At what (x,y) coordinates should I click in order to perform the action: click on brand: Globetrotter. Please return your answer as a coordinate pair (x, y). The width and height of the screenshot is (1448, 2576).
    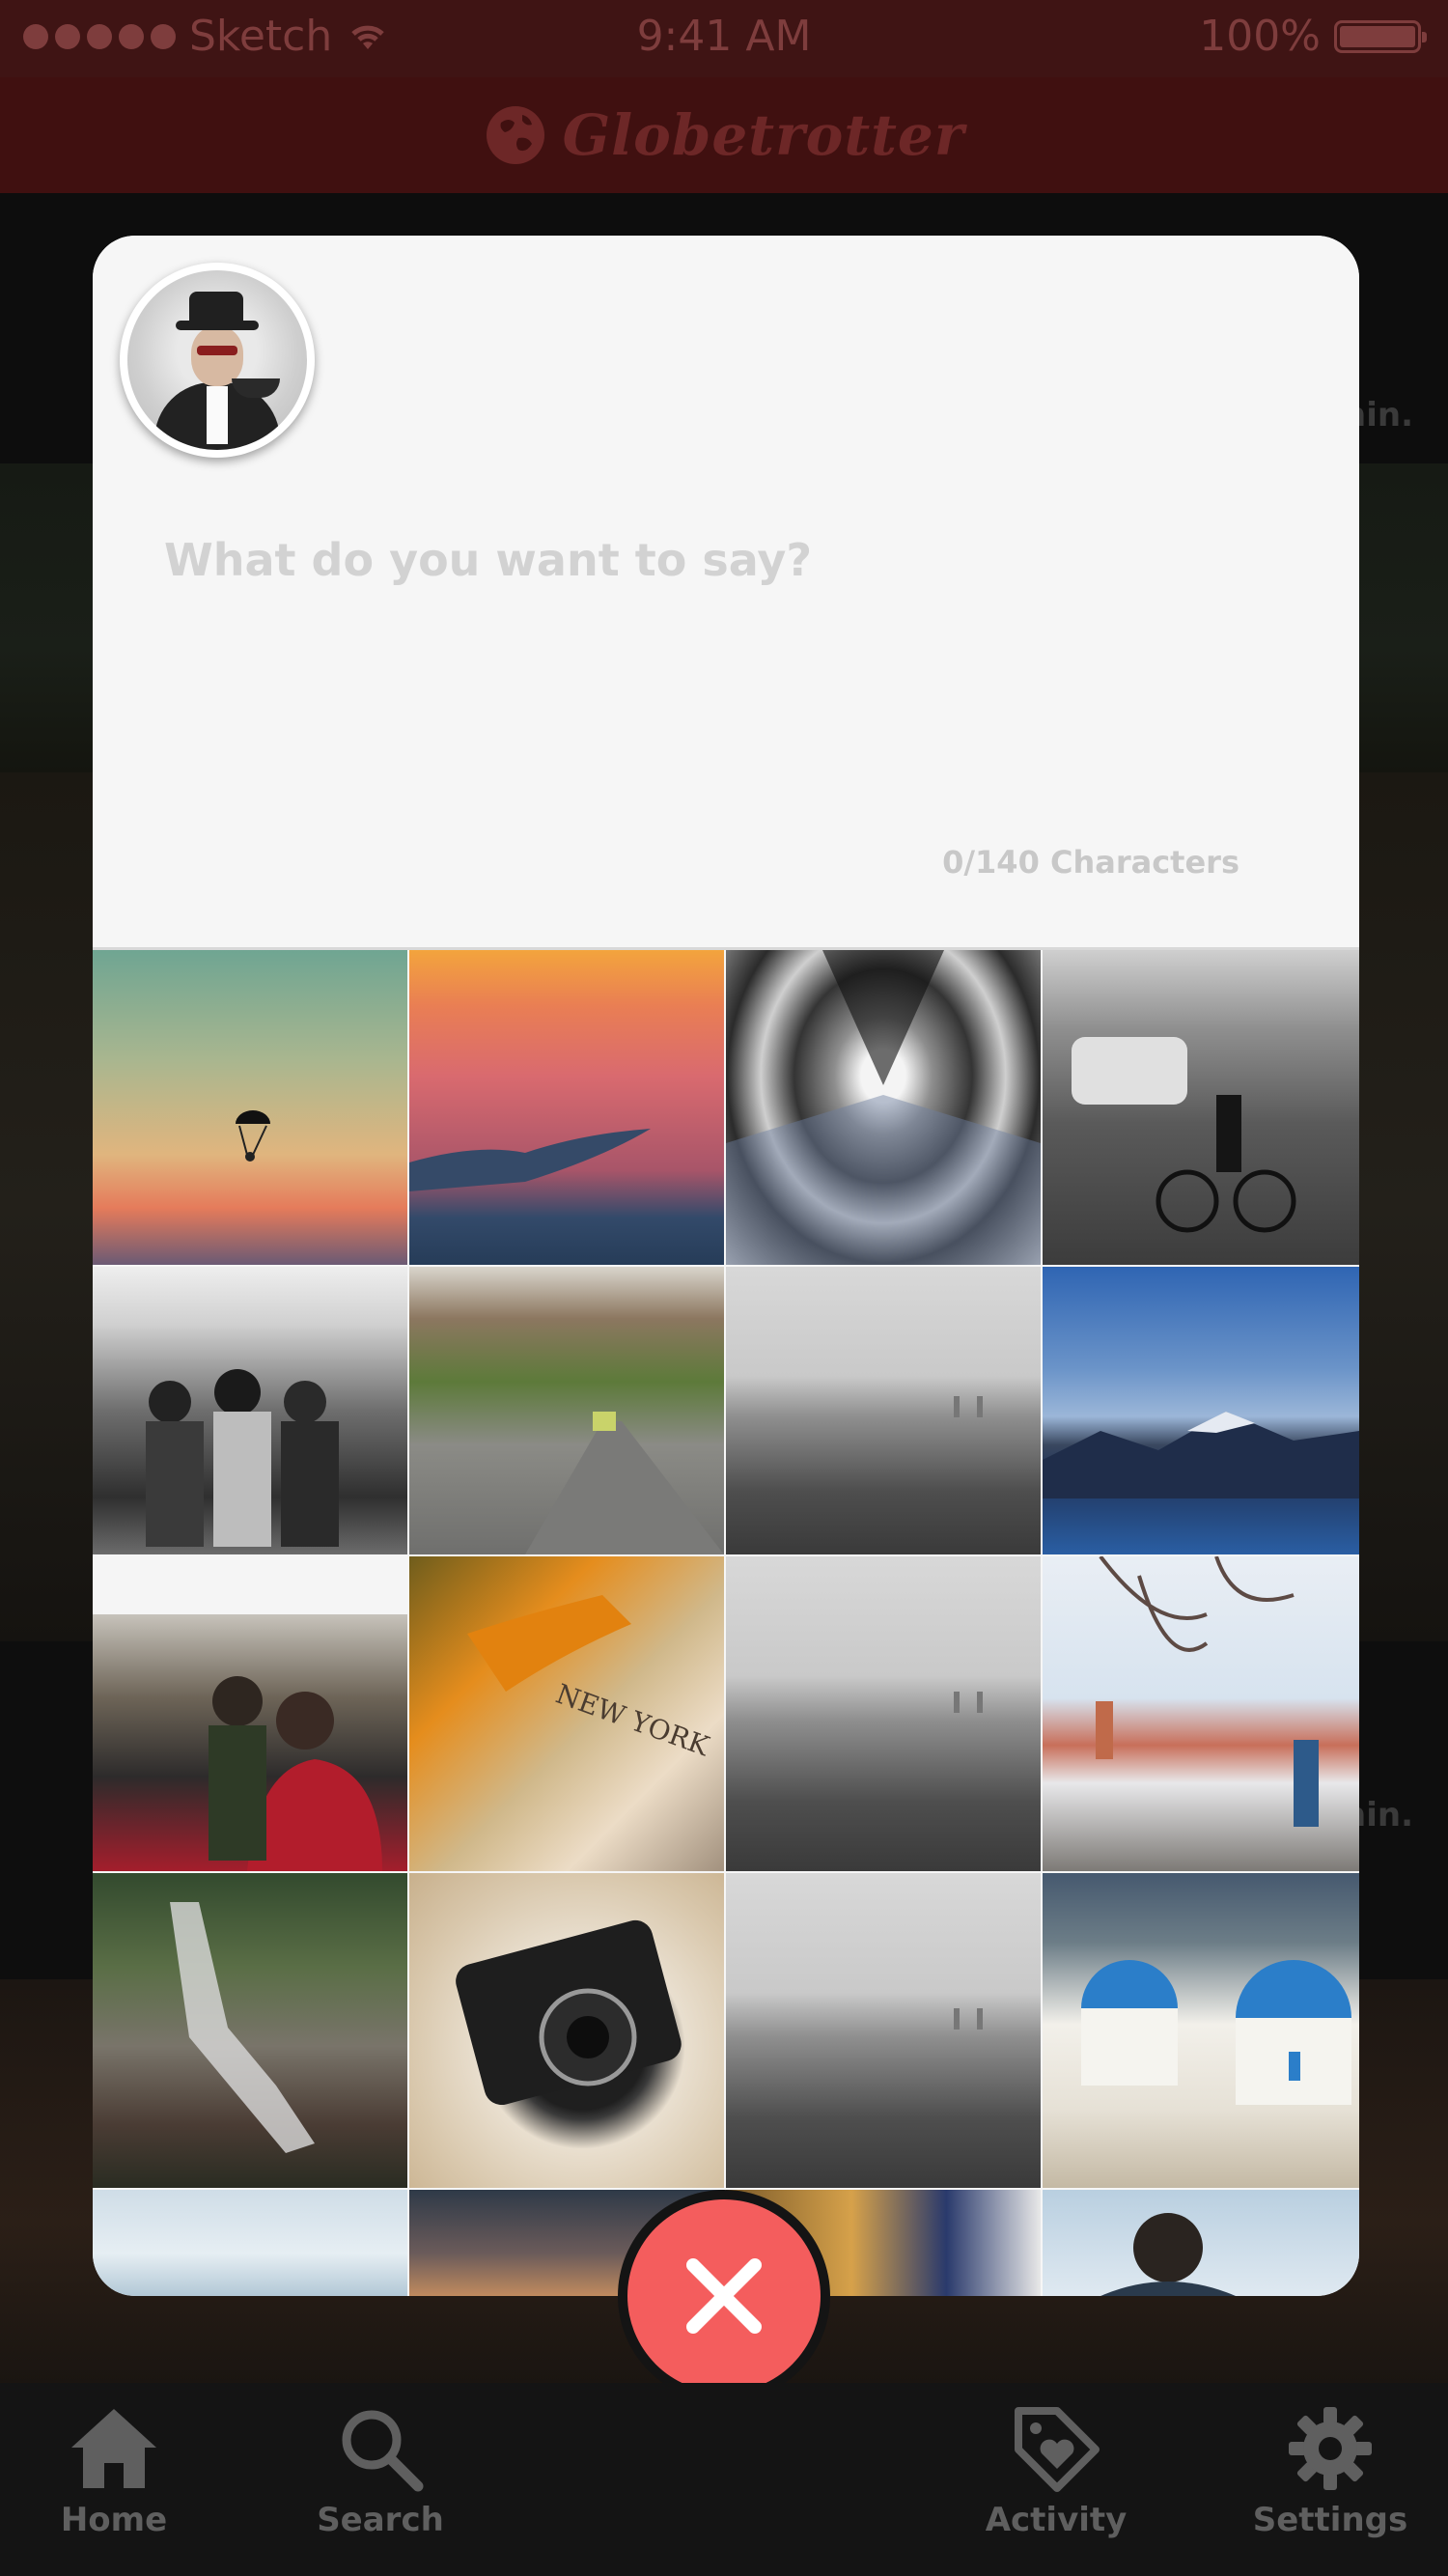
    Looking at the image, I should click on (724, 135).